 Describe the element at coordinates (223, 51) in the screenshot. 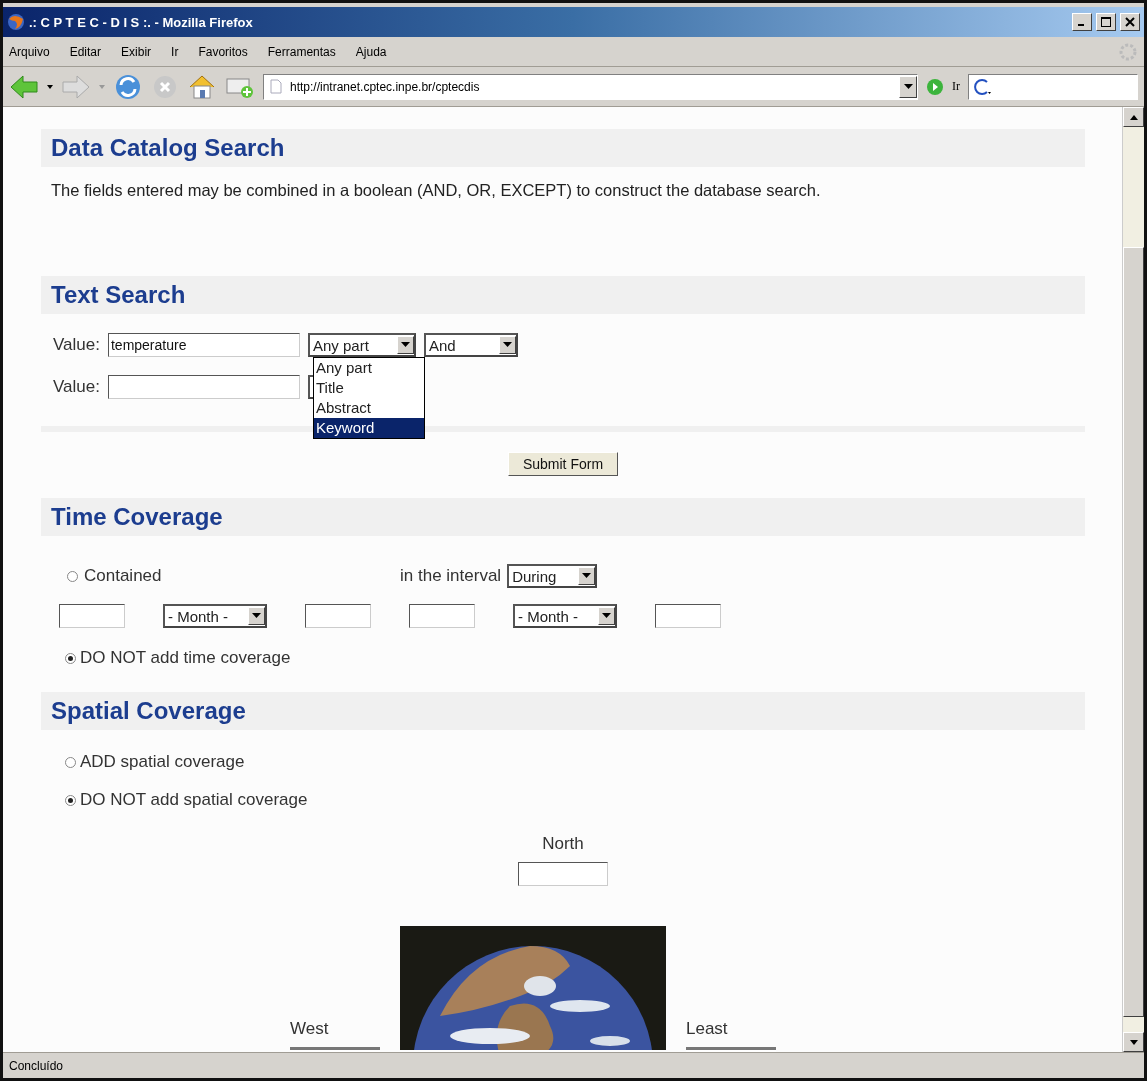

I see `menu-item: Favoritos` at that location.